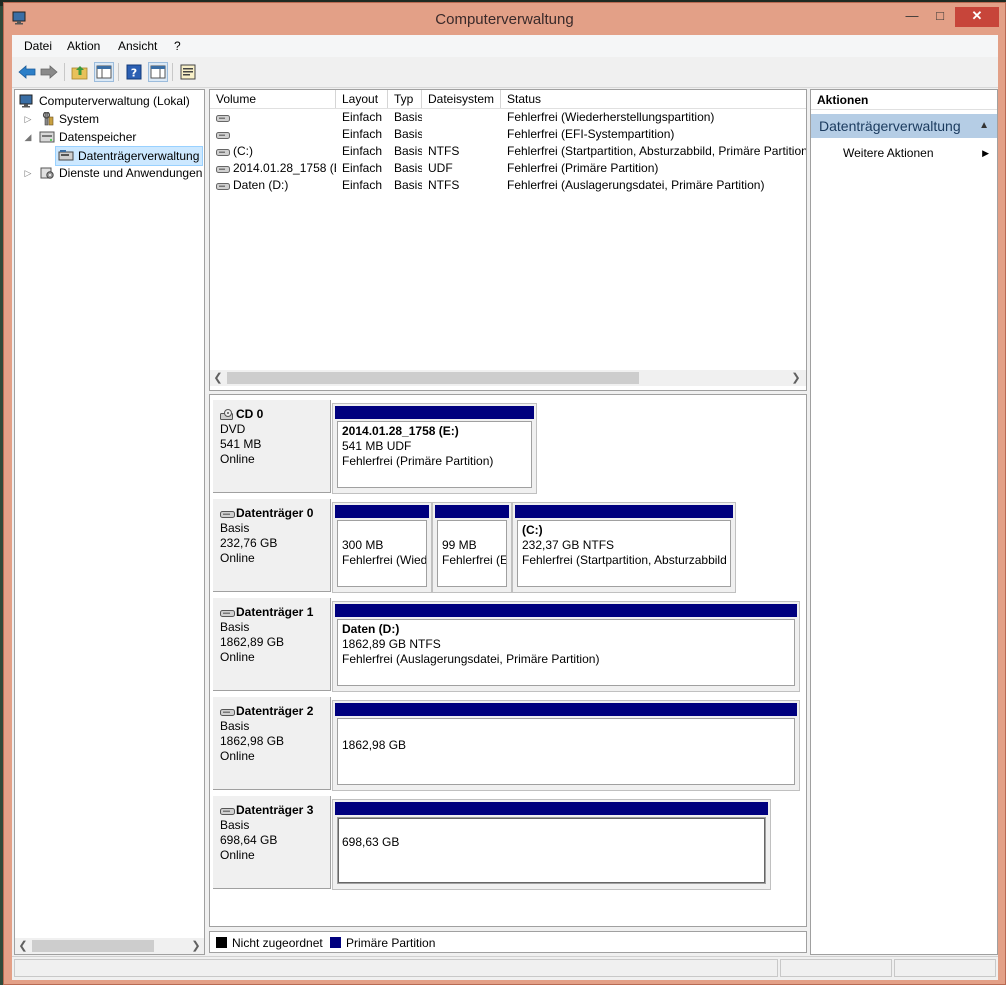 The height and width of the screenshot is (985, 1006). What do you see at coordinates (80, 72) in the screenshot?
I see `up-level-button` at bounding box center [80, 72].